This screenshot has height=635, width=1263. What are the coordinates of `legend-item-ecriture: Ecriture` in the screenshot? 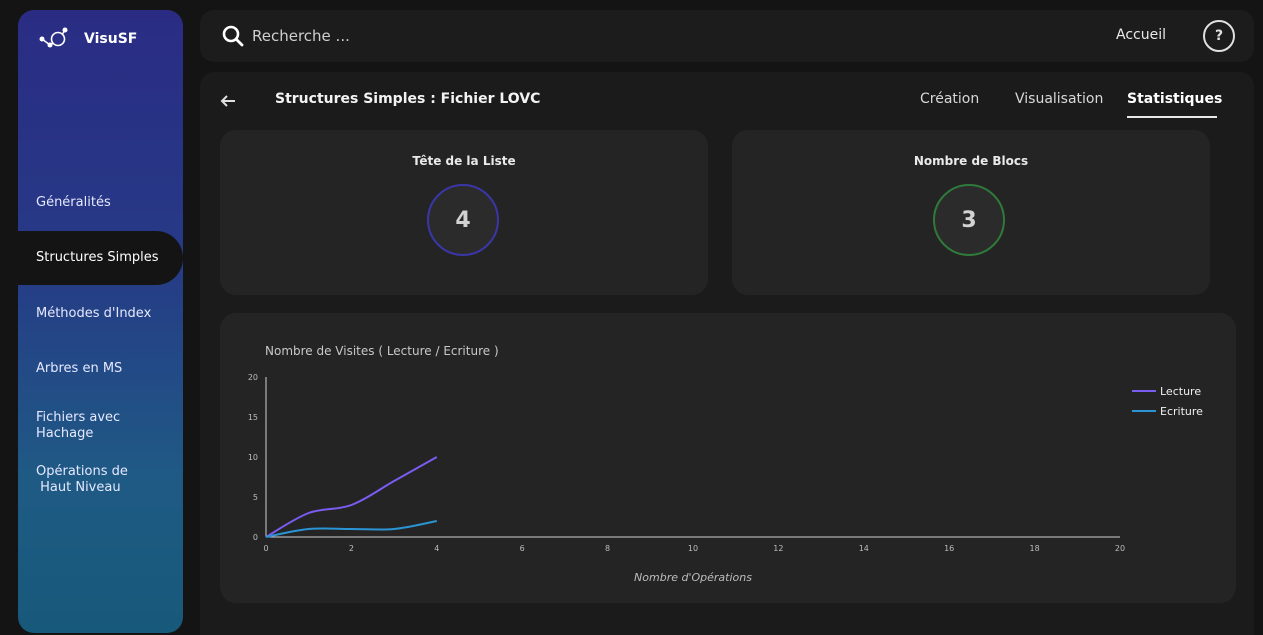 It's located at (1167, 411).